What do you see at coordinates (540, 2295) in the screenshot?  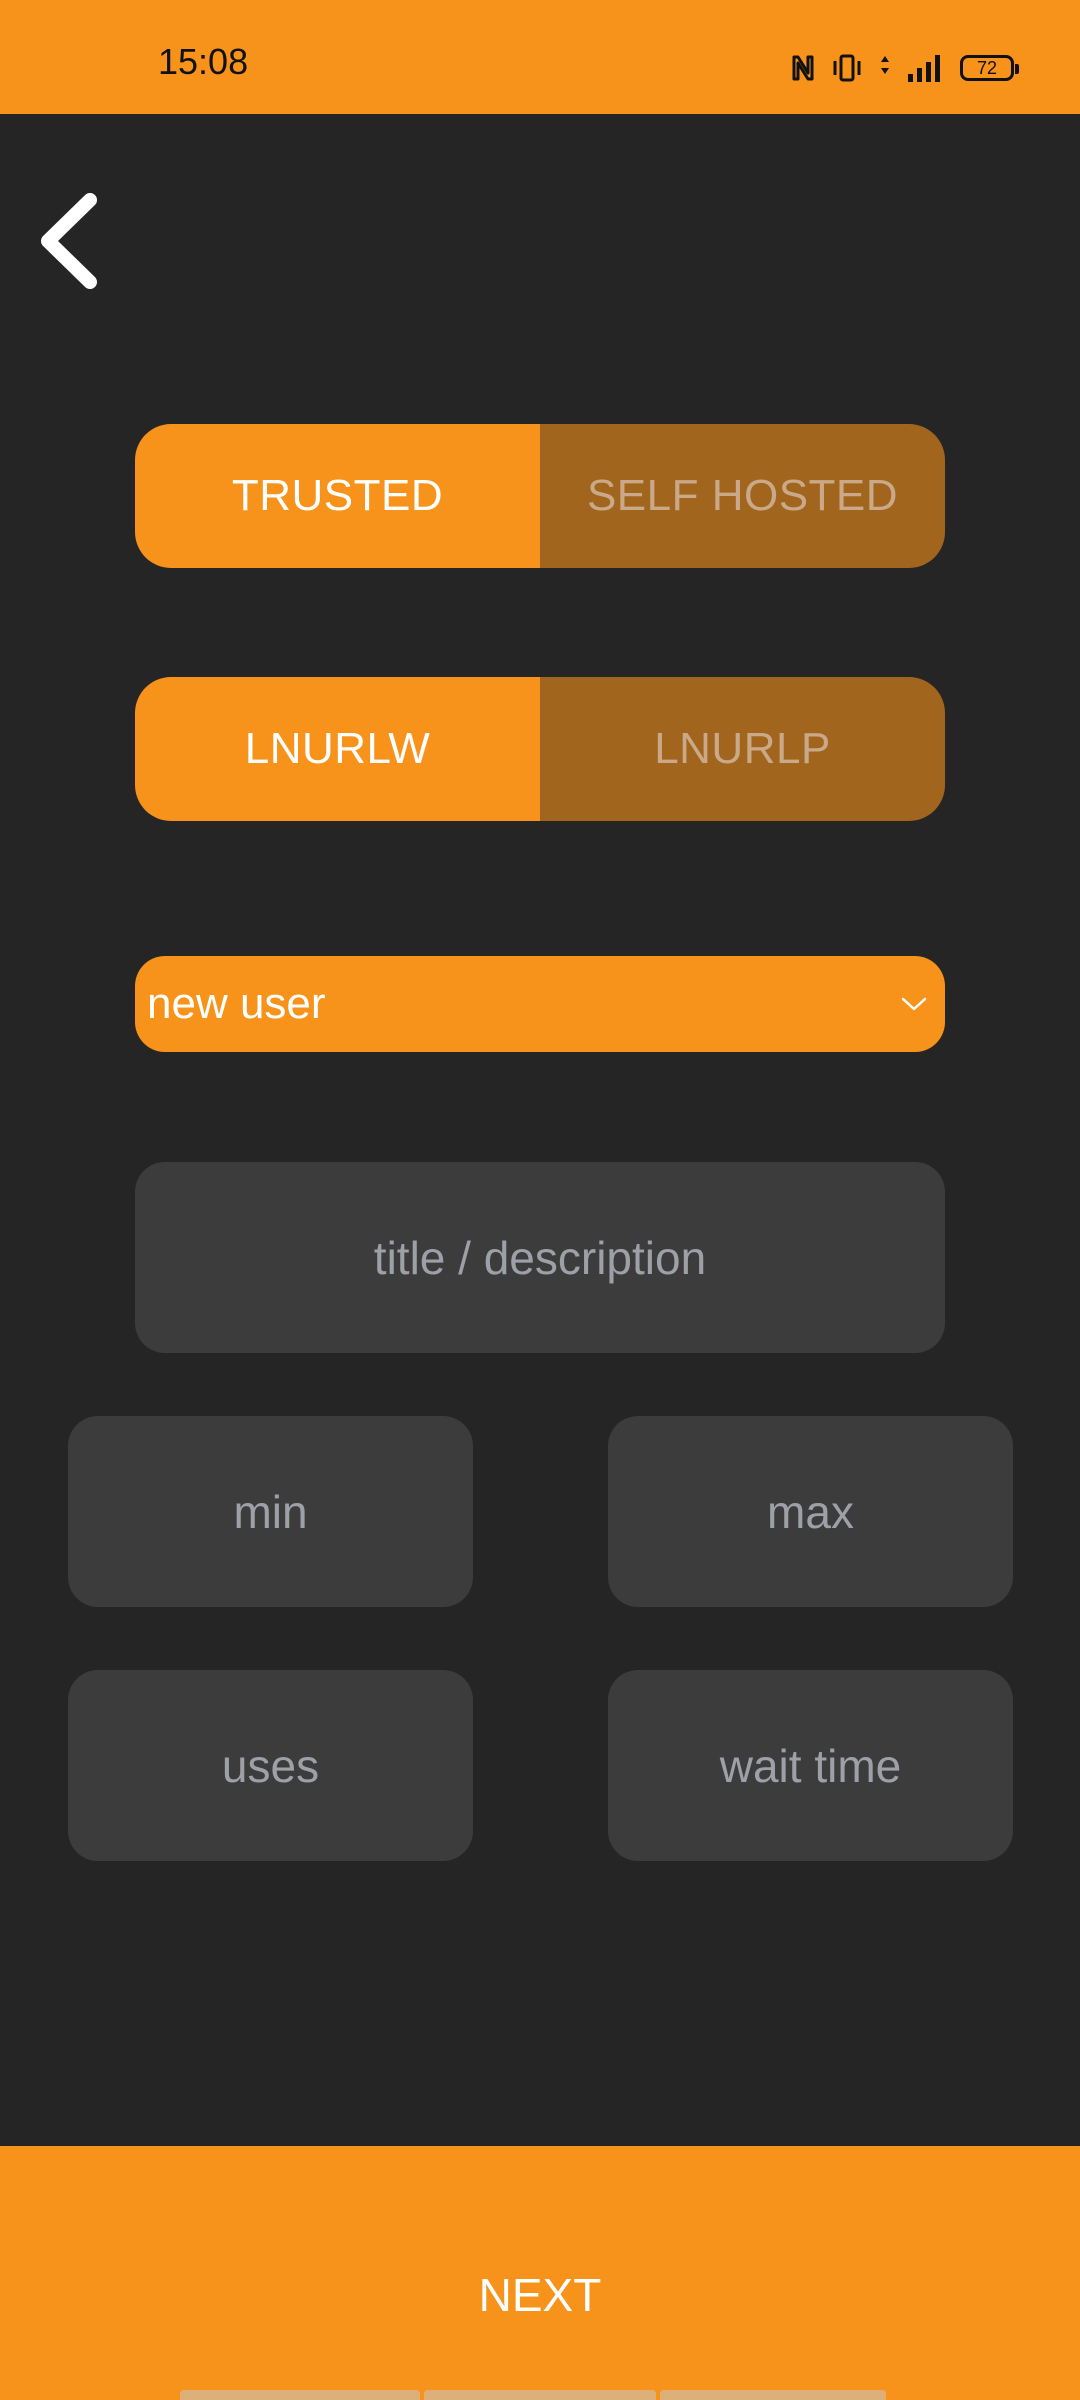 I see `next-button-label: NEXT` at bounding box center [540, 2295].